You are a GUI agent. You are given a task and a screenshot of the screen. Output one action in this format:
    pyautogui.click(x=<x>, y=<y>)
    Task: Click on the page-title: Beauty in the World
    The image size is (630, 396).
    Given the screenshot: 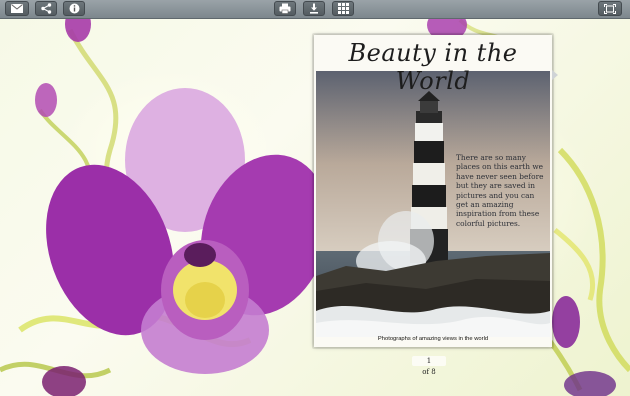 What is the action you would take?
    pyautogui.click(x=433, y=67)
    